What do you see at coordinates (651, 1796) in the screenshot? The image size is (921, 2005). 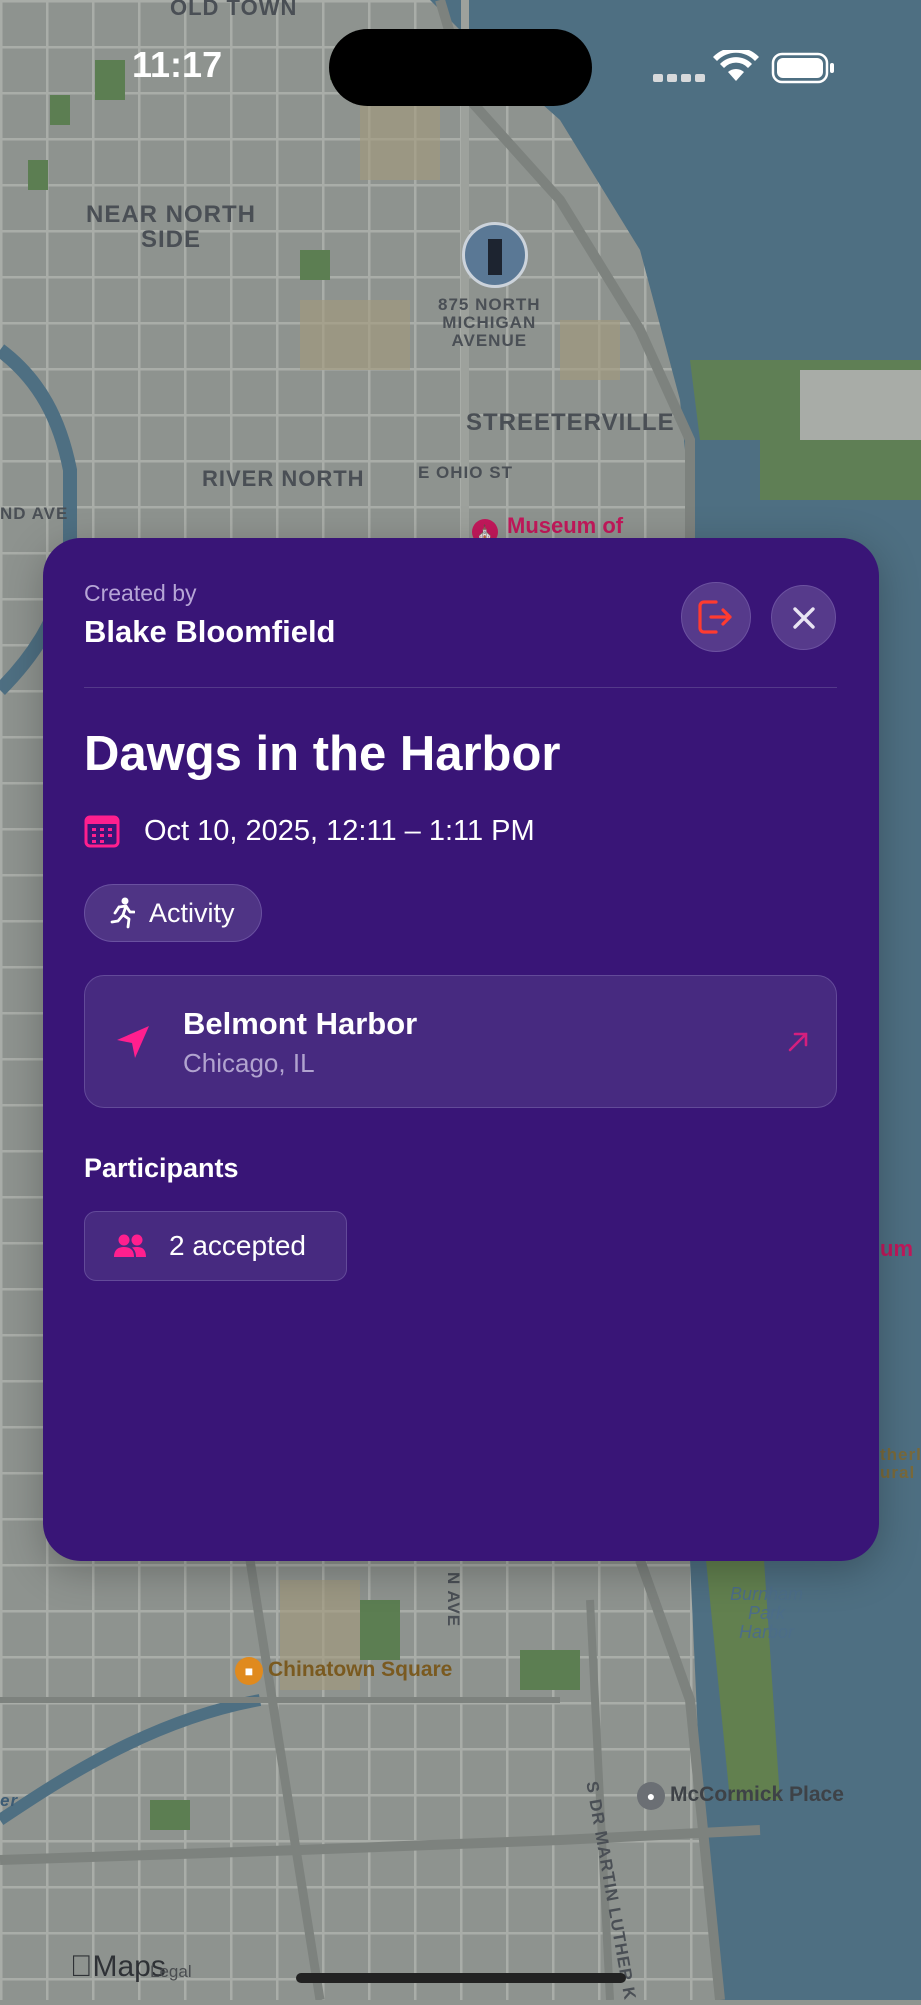 I see `convention-center-icon: ●` at bounding box center [651, 1796].